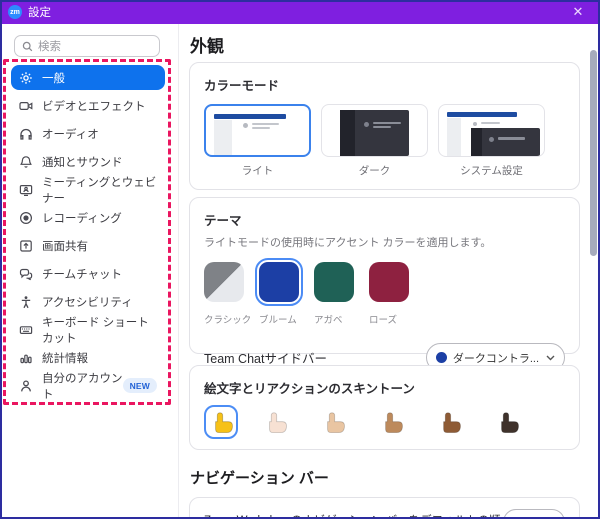  Describe the element at coordinates (26, 190) in the screenshot. I see `meeting-monitor-icon` at that location.